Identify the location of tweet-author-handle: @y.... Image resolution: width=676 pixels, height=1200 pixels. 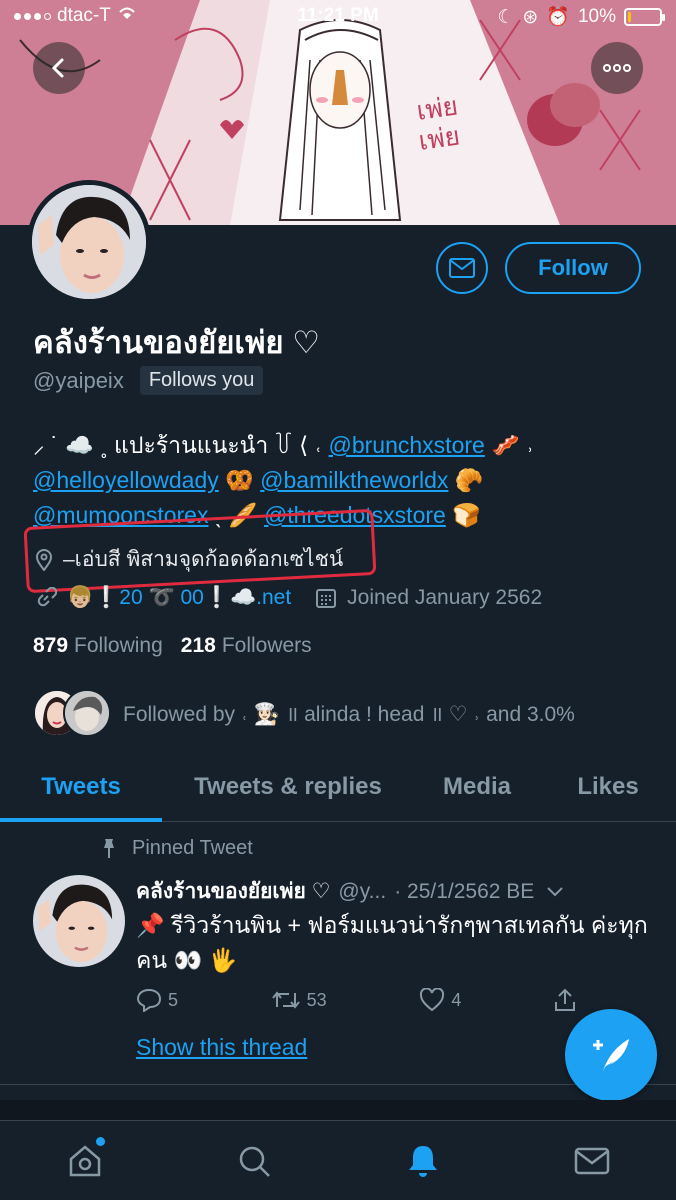
(362, 891).